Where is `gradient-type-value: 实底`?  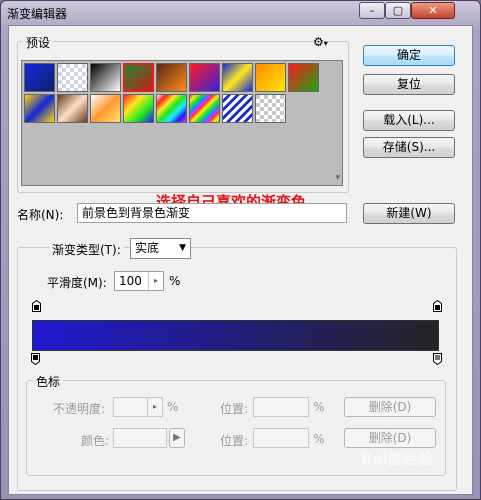
gradient-type-value: 实底 is located at coordinates (147, 248).